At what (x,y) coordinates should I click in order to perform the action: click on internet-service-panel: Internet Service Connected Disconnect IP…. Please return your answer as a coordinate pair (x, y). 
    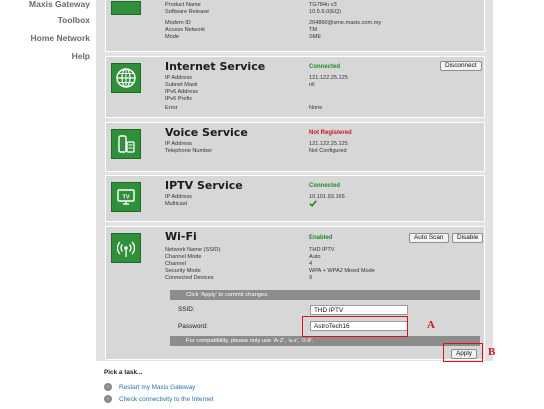
    Looking at the image, I should click on (295, 87).